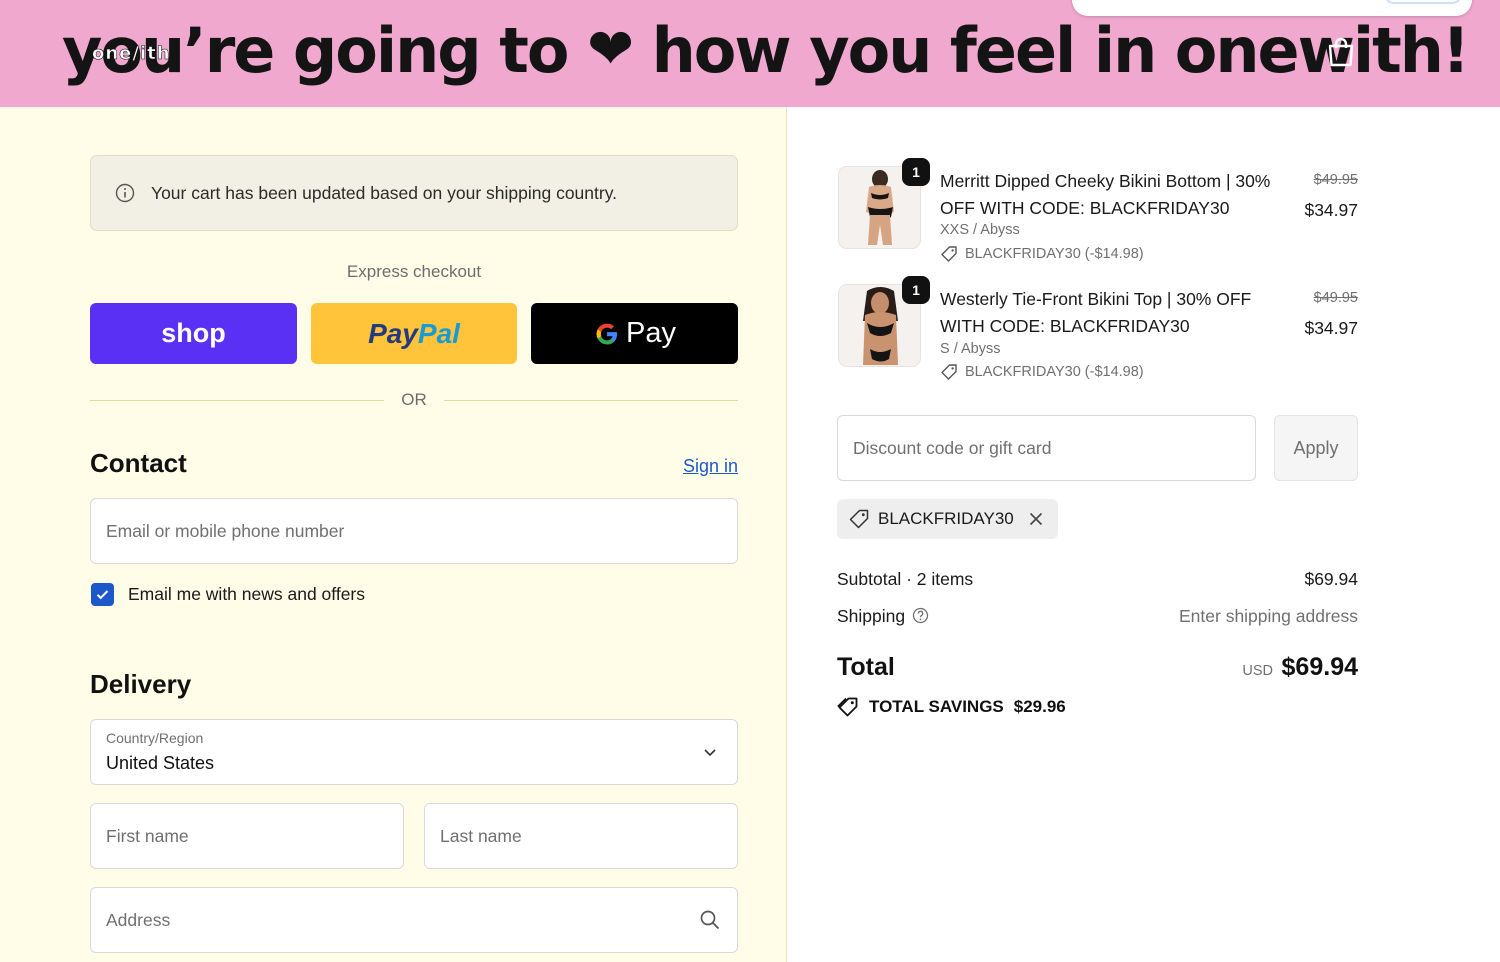  I want to click on savings-label: TOTAL SAVINGS, so click(936, 706).